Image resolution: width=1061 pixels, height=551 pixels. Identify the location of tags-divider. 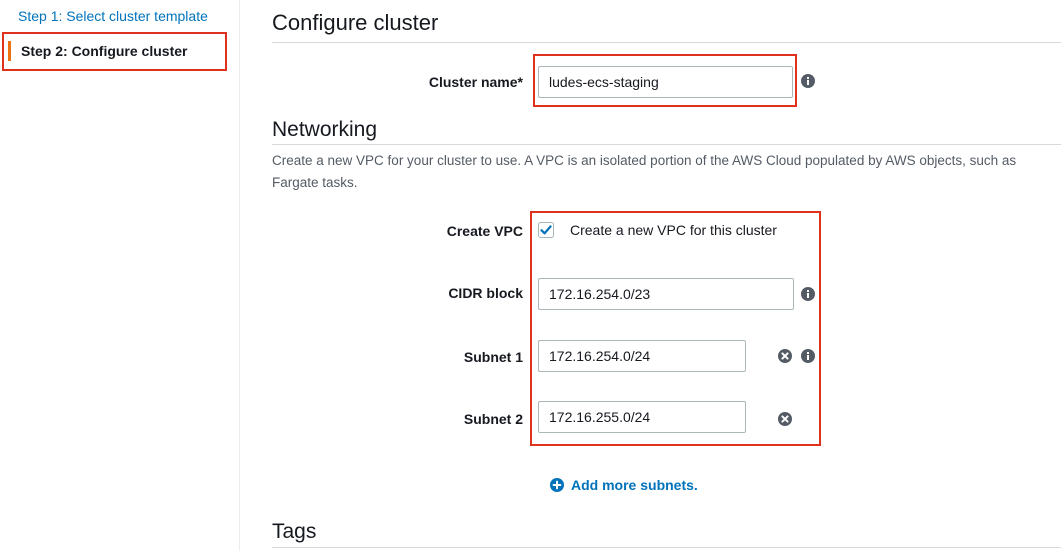
(666, 547).